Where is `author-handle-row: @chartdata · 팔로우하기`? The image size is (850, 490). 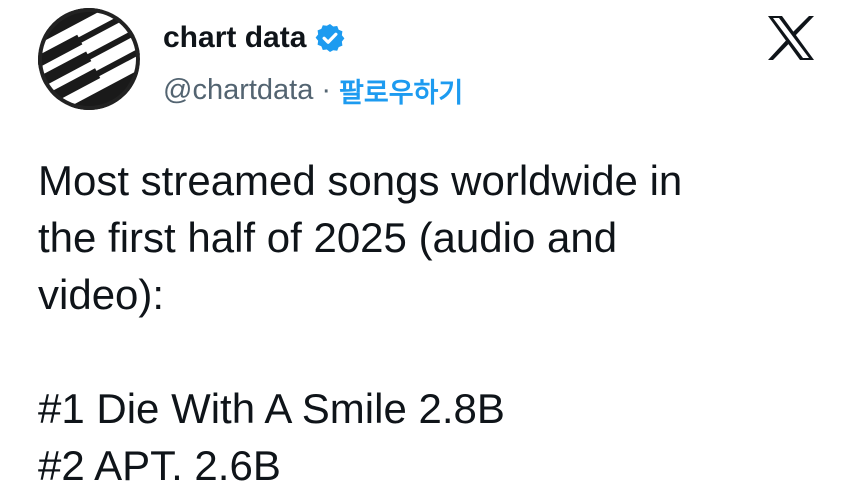 author-handle-row: @chartdata · 팔로우하기 is located at coordinates (313, 90).